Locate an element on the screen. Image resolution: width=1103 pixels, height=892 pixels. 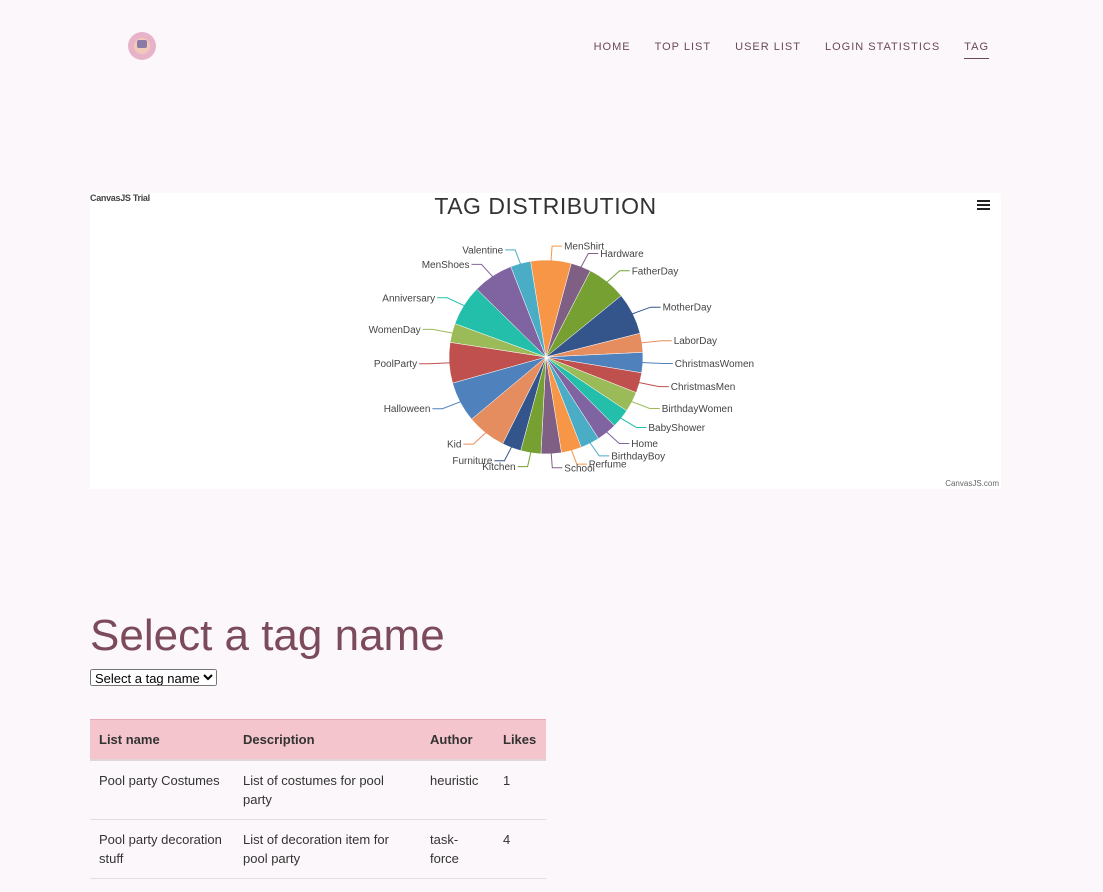
nav-user-list: USER LIST is located at coordinates (768, 50).